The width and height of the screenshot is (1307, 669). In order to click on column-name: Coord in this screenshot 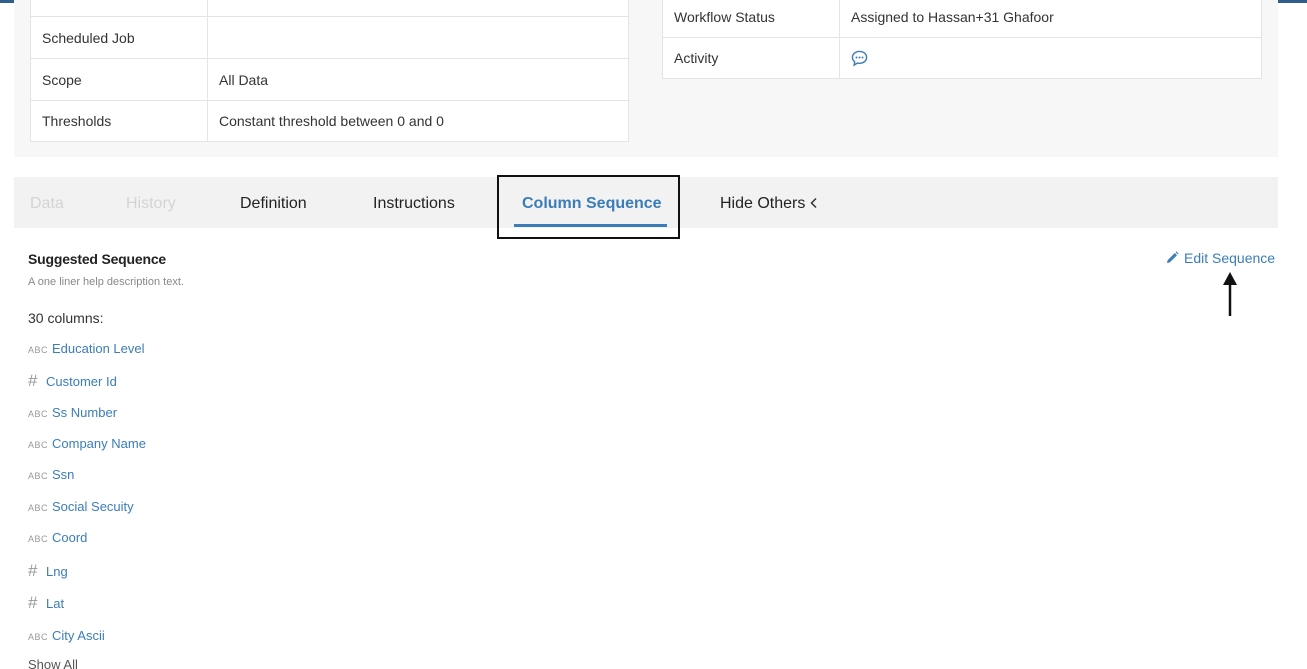, I will do `click(70, 537)`.